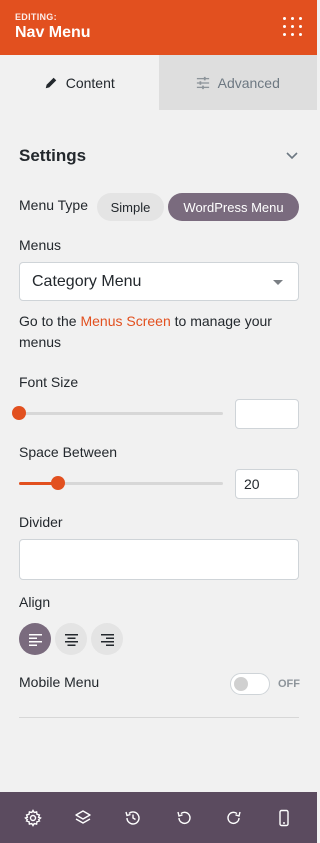 This screenshot has height=843, width=320. I want to click on align-right-icon, so click(107, 639).